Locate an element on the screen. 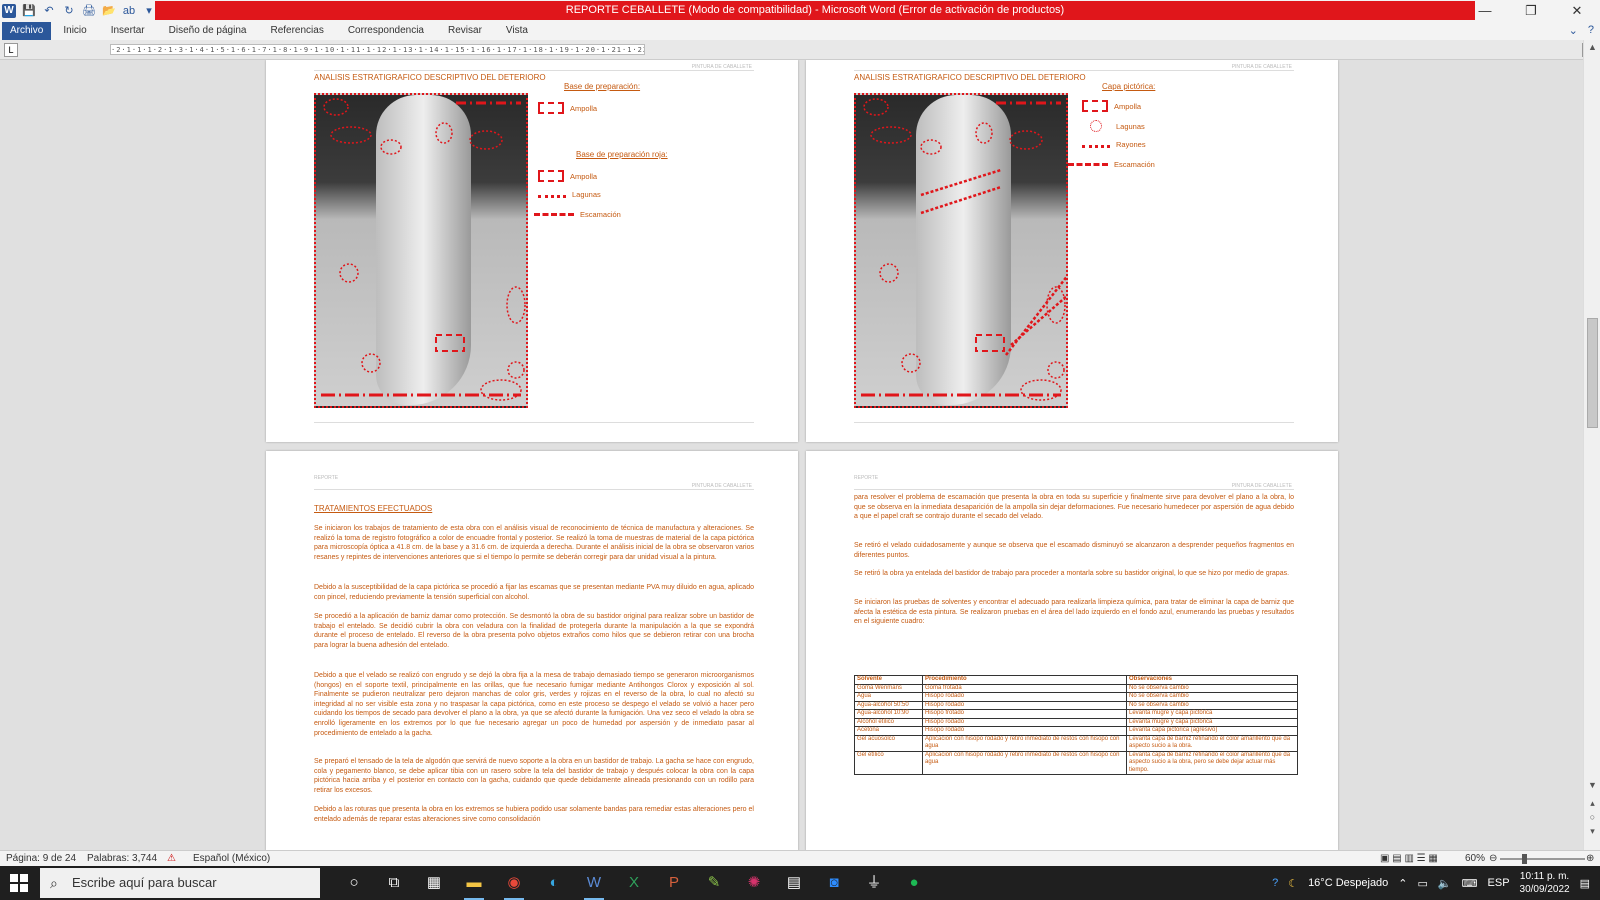  chrome-icon: ◉ is located at coordinates (514, 883).